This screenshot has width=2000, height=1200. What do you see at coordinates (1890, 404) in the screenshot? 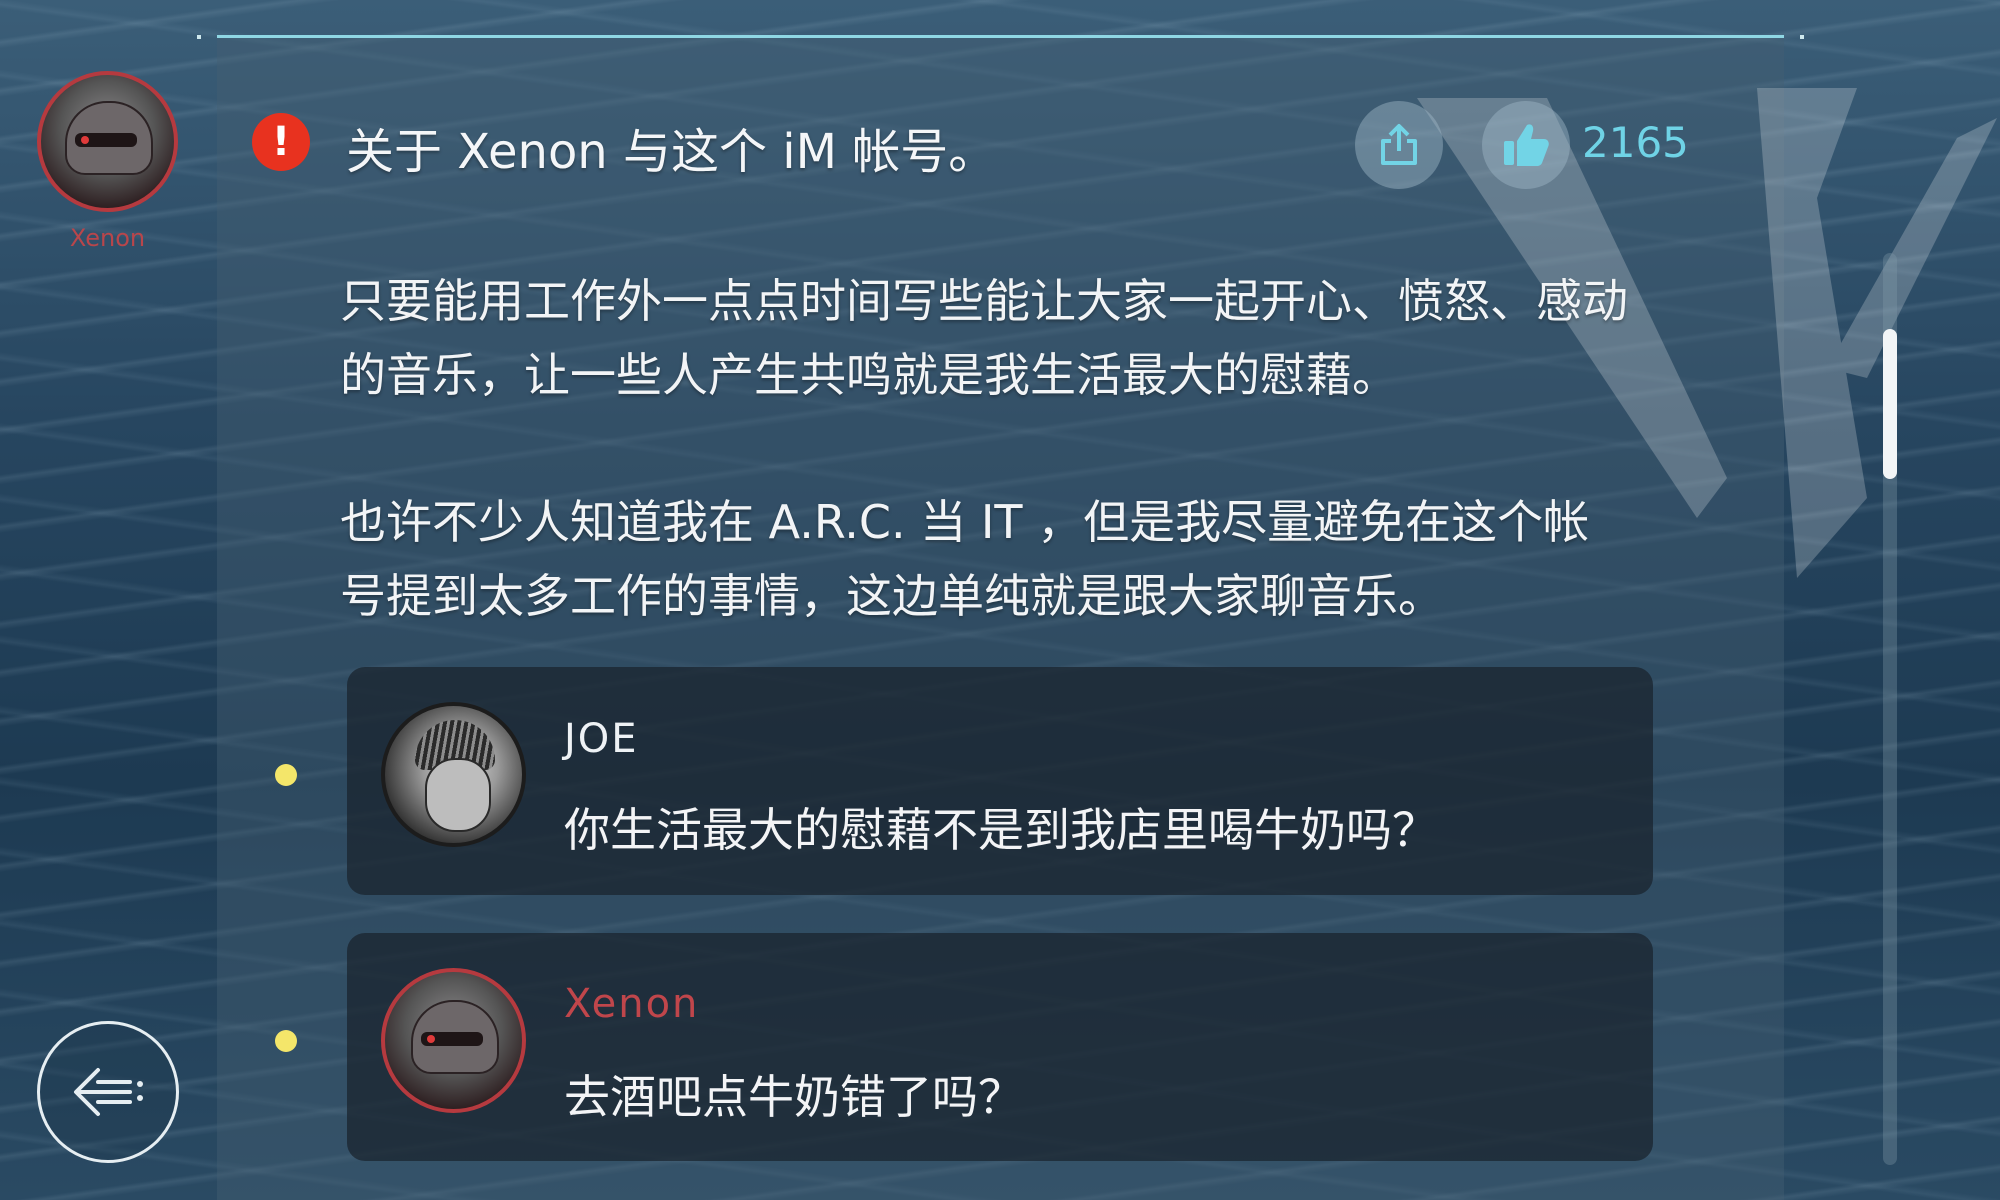
I see `scrollbar-thumb` at bounding box center [1890, 404].